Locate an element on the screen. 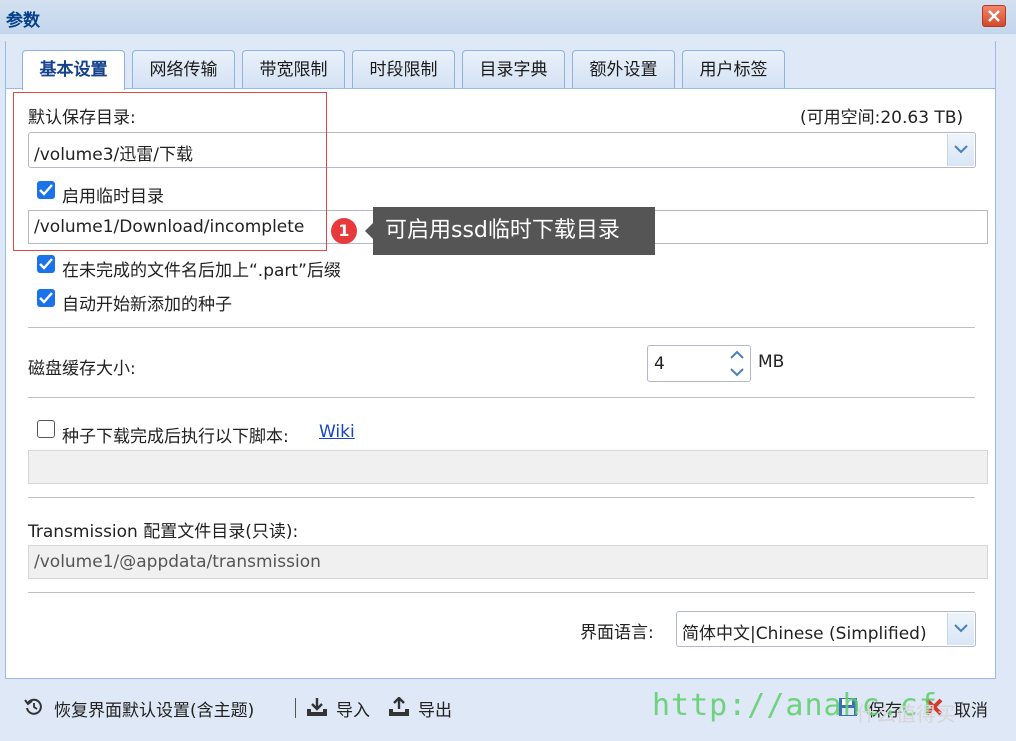  import-icon is located at coordinates (317, 707).